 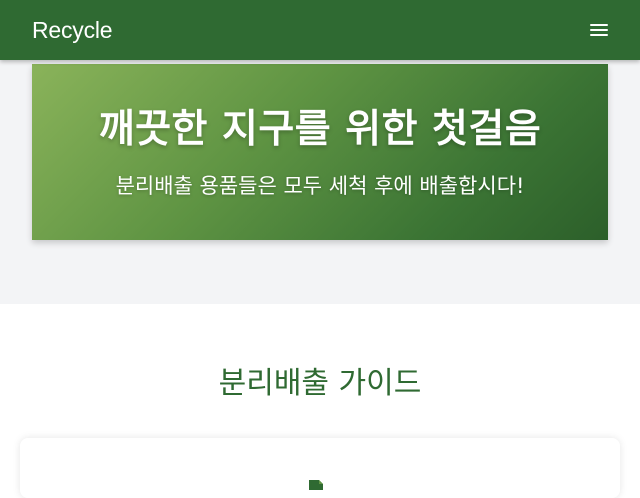 I want to click on hamburger-menu-button, so click(x=599, y=30).